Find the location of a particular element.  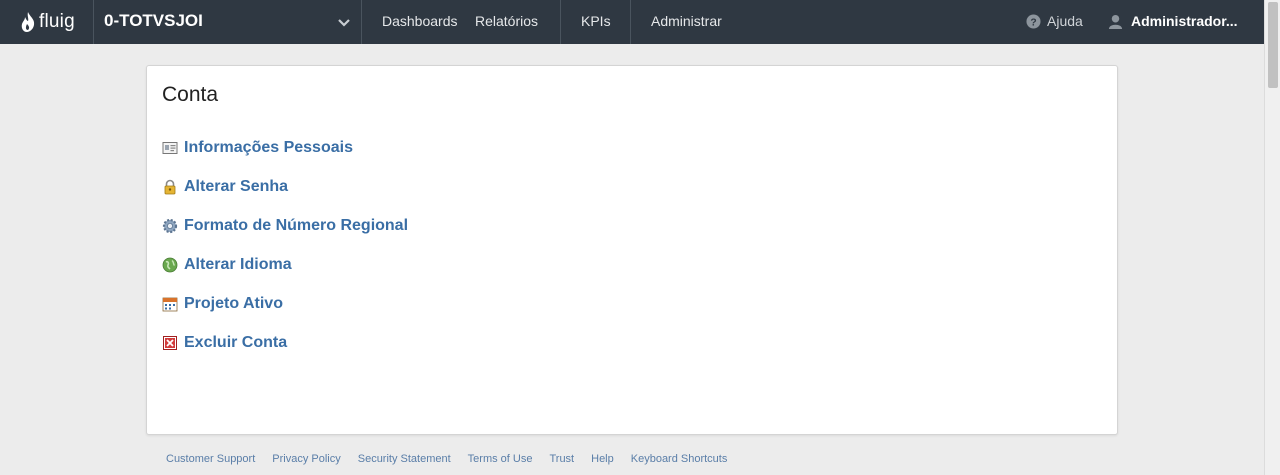

page-title: Conta is located at coordinates (190, 94).